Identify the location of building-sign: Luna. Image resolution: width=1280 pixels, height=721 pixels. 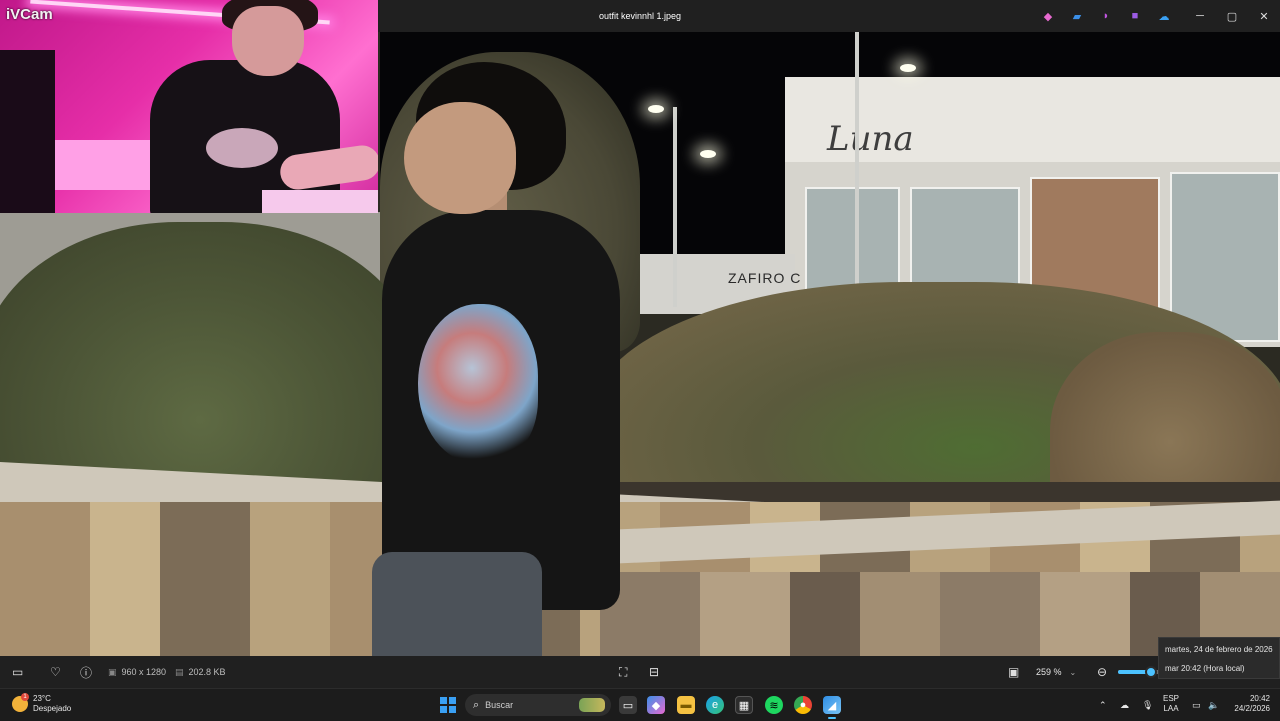
(870, 139).